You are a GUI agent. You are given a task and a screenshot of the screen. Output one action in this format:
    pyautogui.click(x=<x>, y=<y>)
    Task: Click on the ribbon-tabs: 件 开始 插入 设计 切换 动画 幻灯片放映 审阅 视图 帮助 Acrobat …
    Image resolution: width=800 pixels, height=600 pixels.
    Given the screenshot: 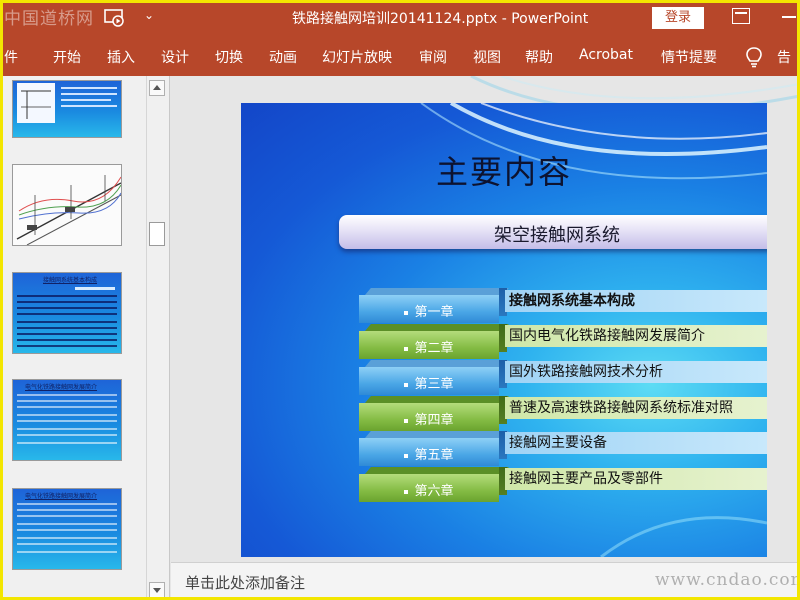 What is the action you would take?
    pyautogui.click(x=400, y=56)
    